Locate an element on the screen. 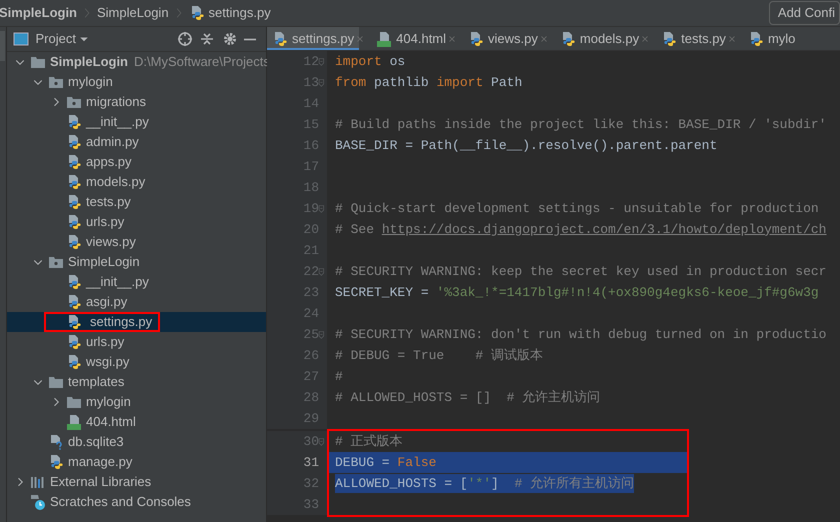  tree-item-label: External Libraries is located at coordinates (101, 482).